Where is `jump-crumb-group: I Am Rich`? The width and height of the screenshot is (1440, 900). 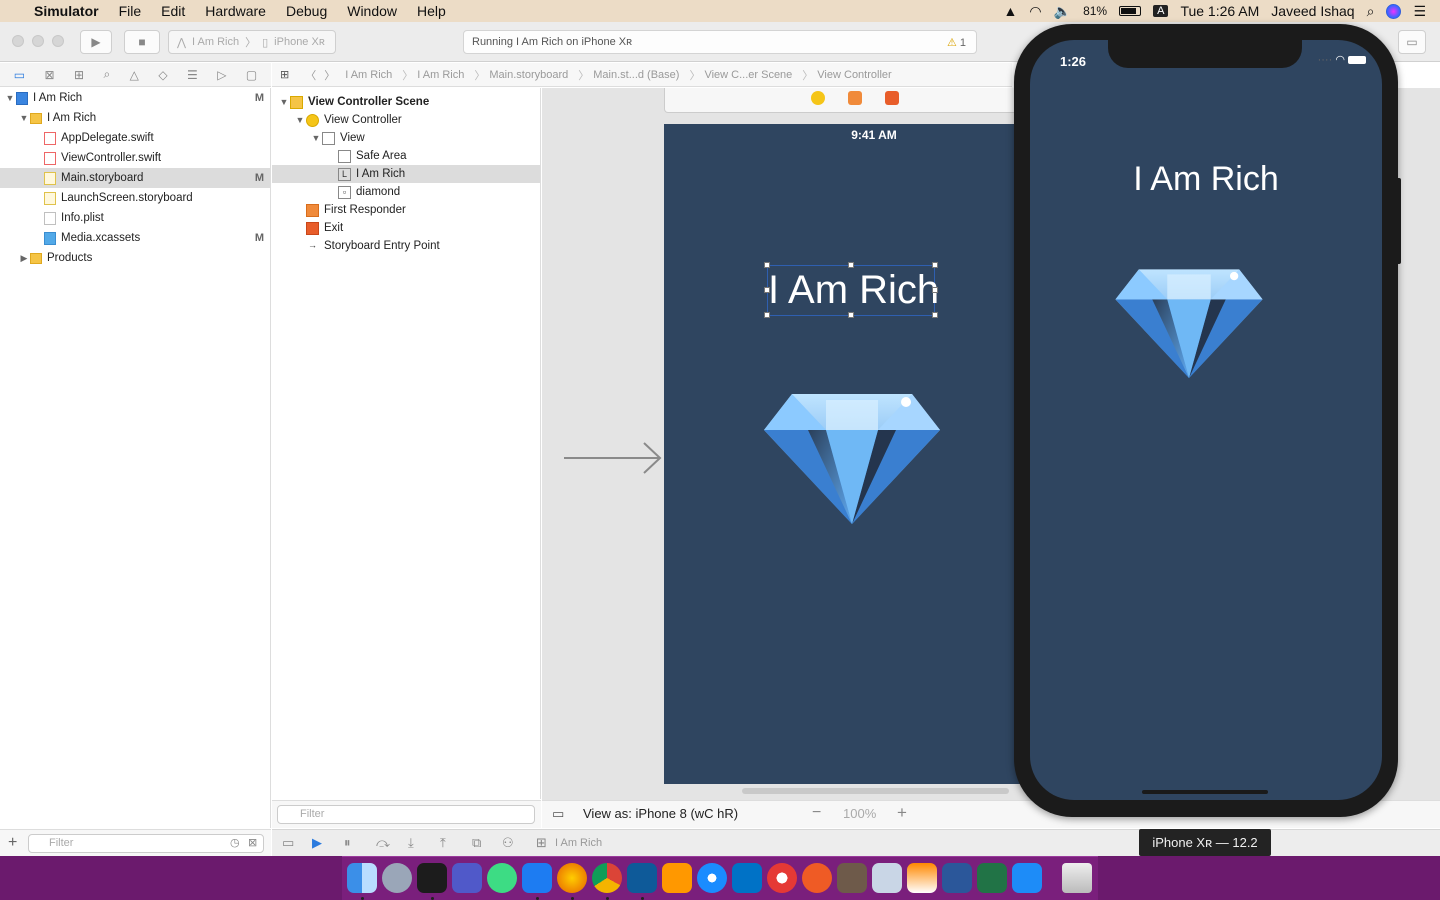
jump-crumb-group: I Am Rich is located at coordinates (443, 75).